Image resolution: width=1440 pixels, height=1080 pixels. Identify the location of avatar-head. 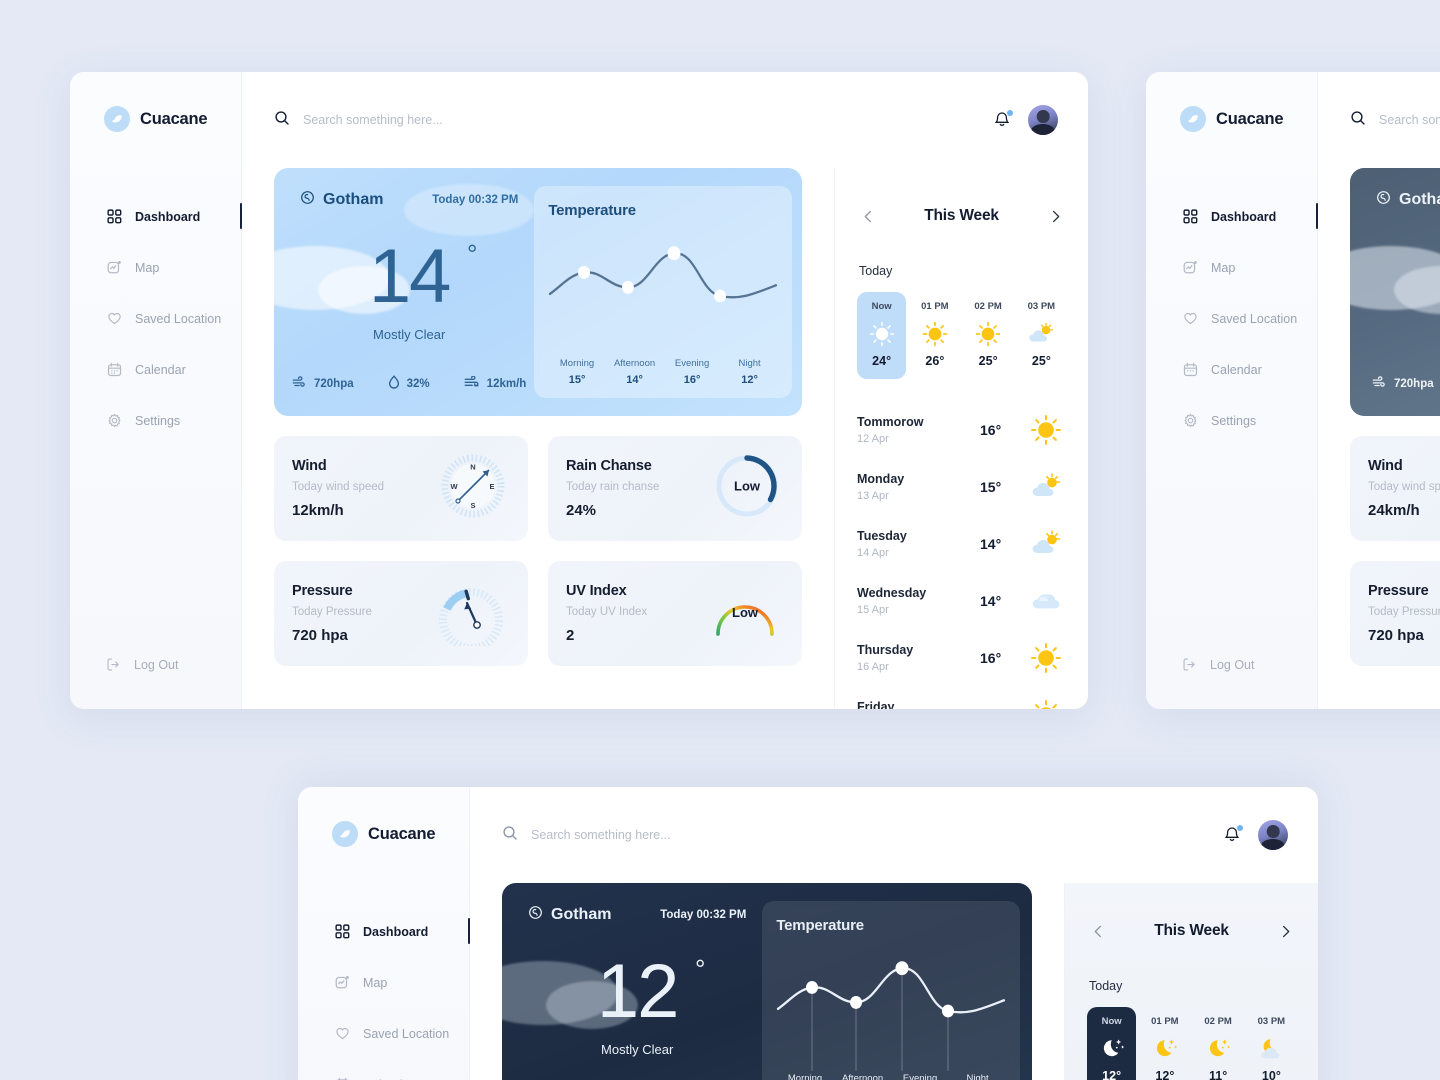
(1043, 116).